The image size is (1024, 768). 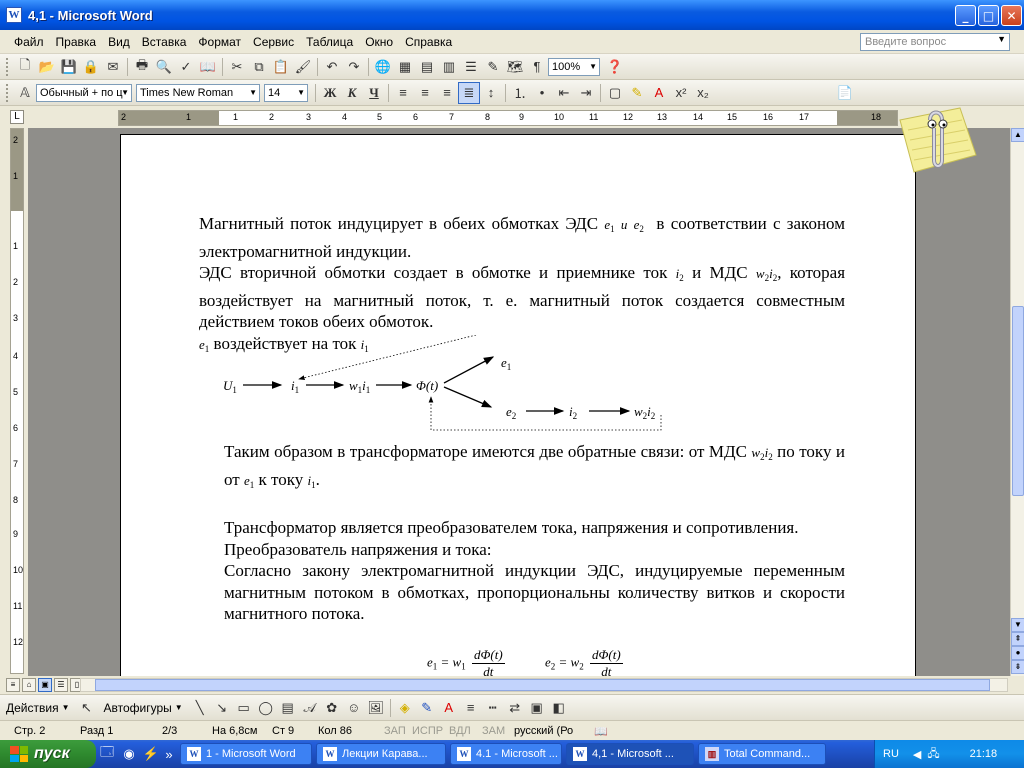 What do you see at coordinates (615, 67) in the screenshot?
I see `help-icon: ❓` at bounding box center [615, 67].